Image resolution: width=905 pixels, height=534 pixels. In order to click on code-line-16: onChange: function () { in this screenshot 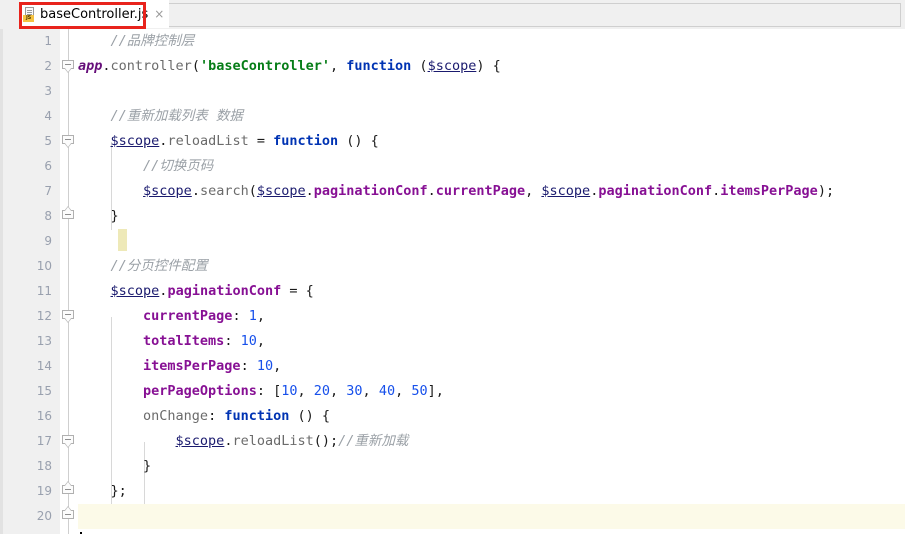, I will do `click(491, 416)`.